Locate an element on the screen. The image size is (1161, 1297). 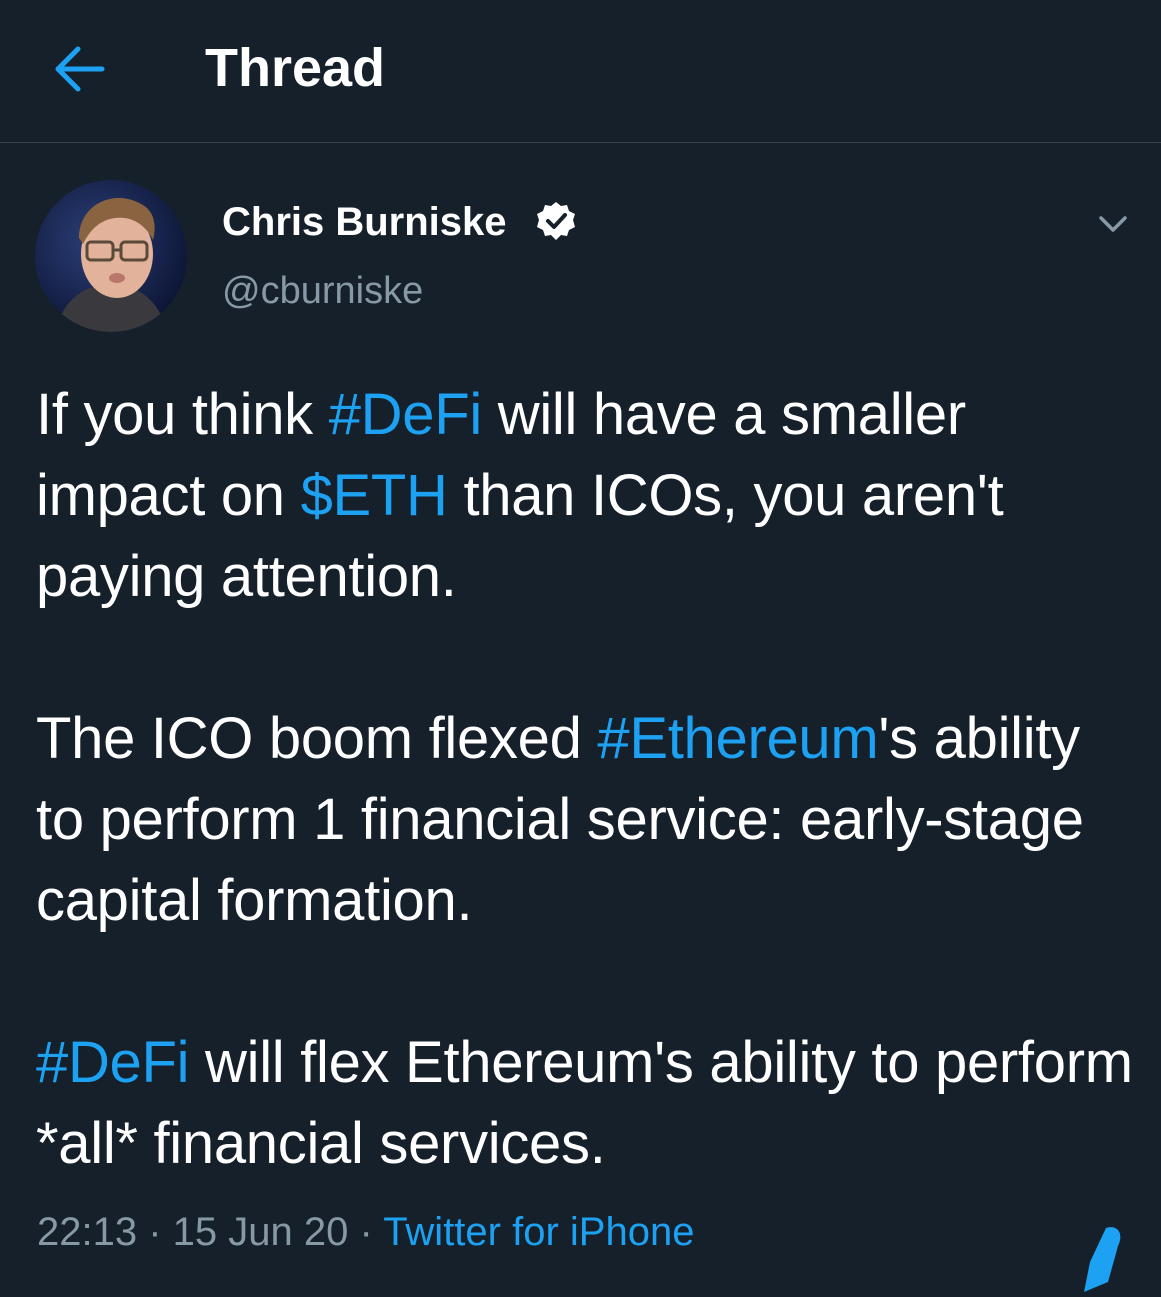
more-options-button is located at coordinates (1113, 224).